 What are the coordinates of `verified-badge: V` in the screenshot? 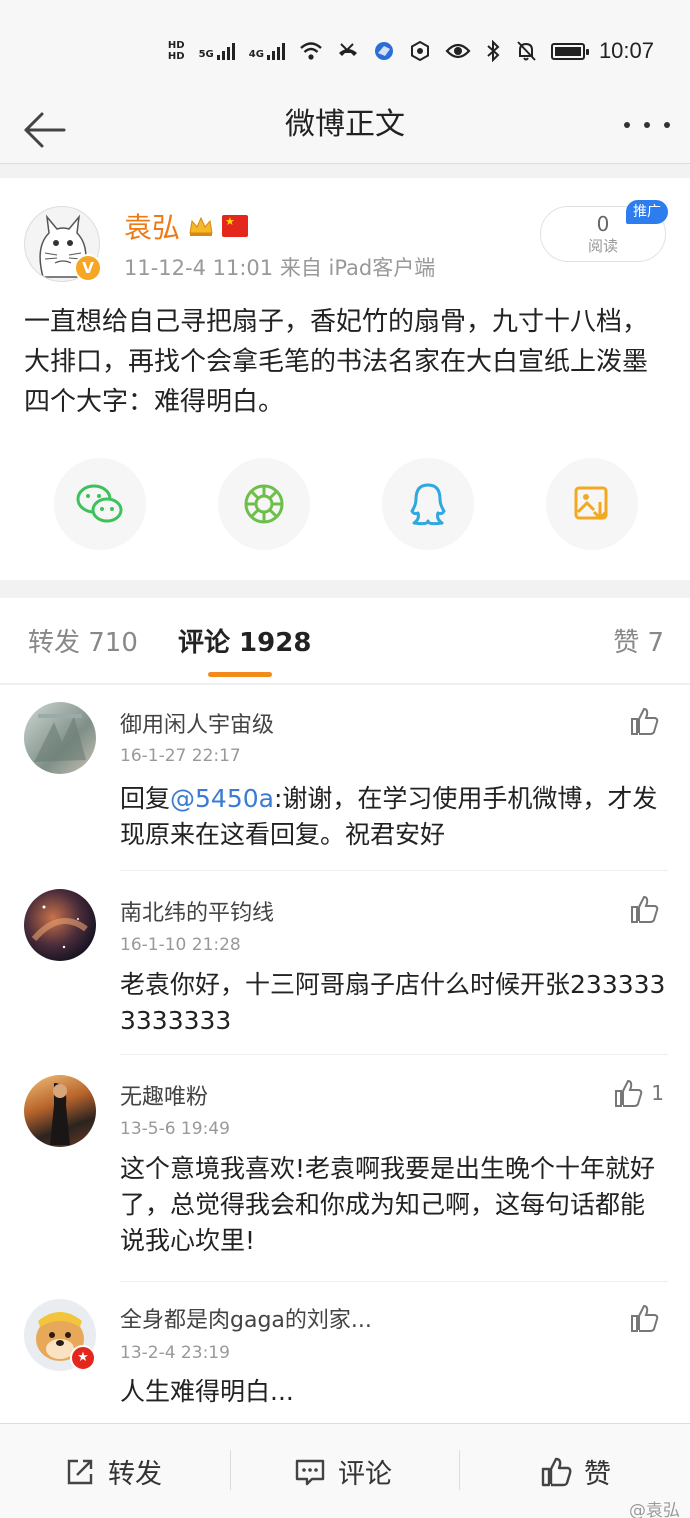 It's located at (88, 268).